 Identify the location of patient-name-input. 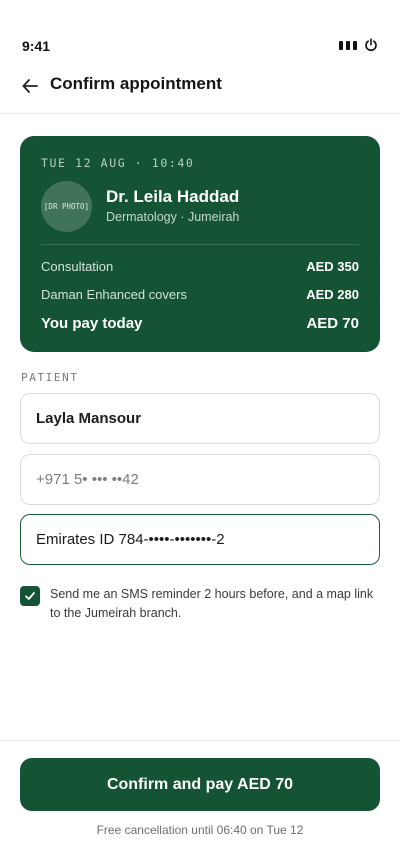
(200, 418).